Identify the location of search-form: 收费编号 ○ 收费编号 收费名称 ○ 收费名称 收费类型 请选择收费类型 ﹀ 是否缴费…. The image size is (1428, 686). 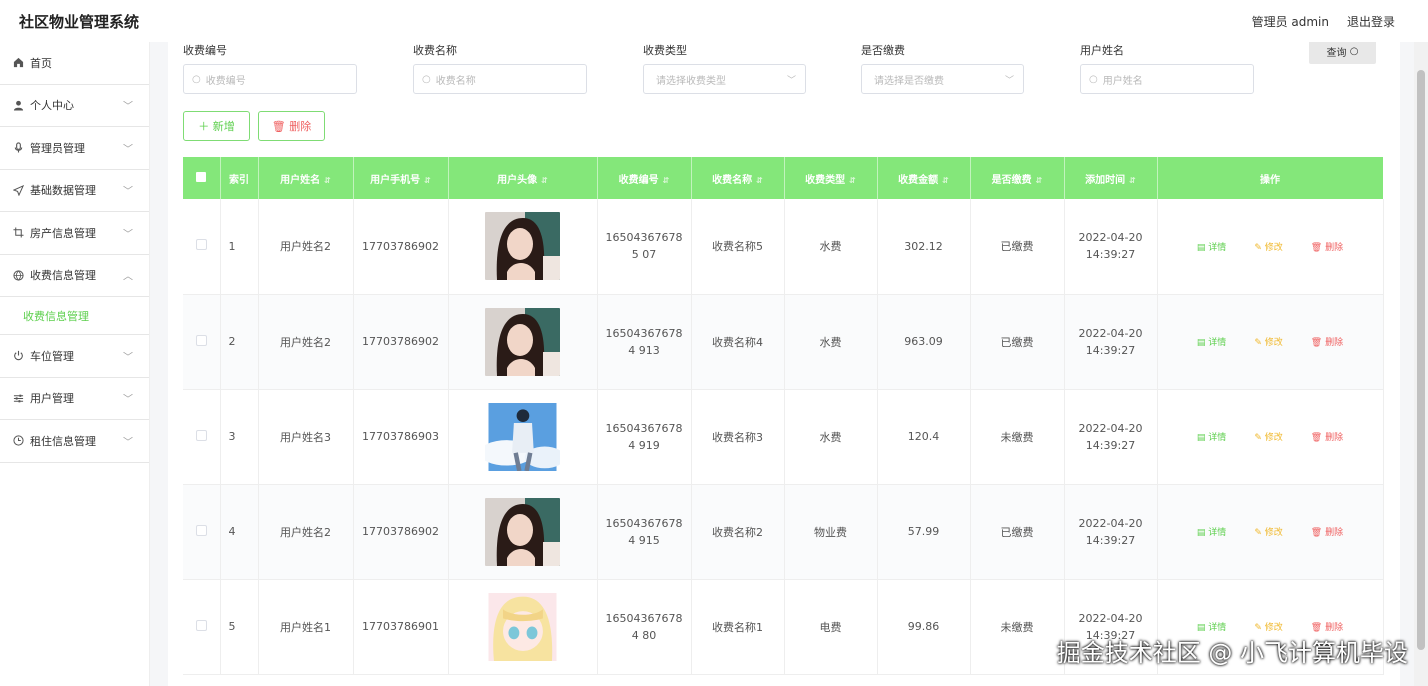
(784, 70).